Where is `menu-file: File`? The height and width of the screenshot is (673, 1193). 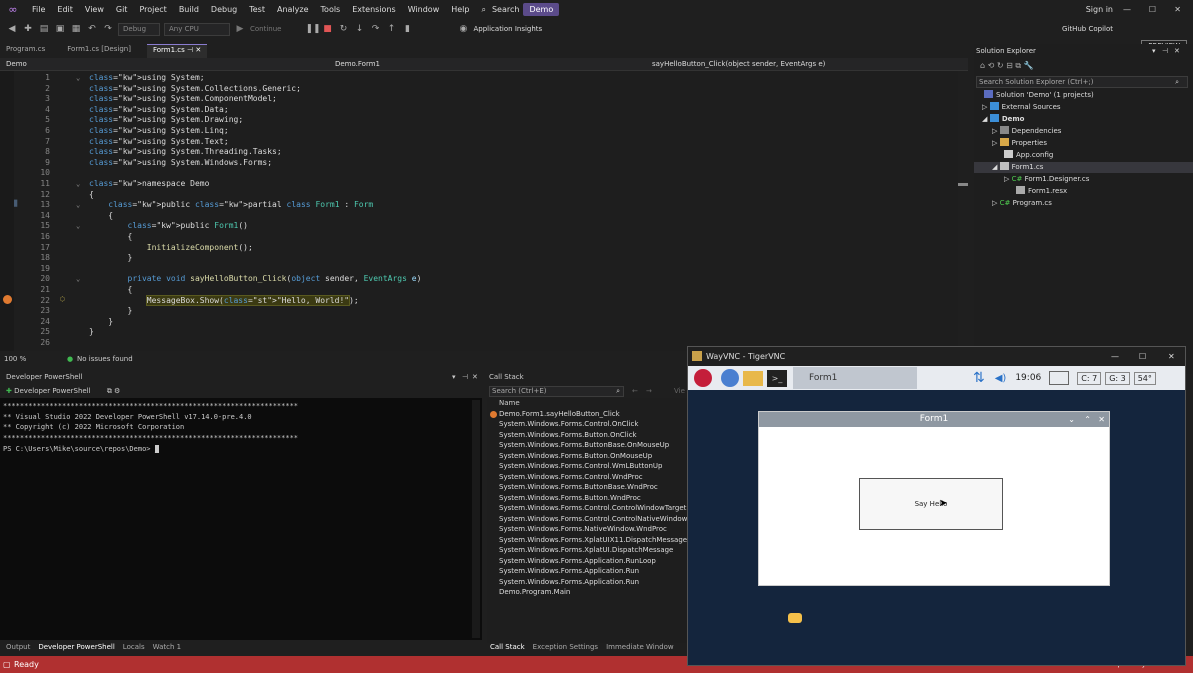
menu-file: File is located at coordinates (38, 9).